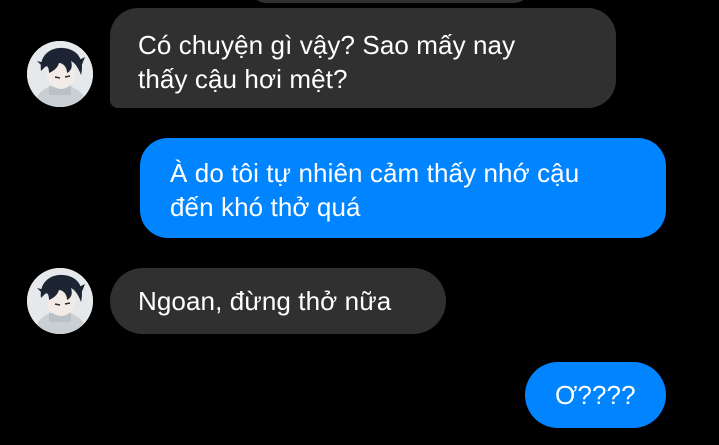 The image size is (719, 445). Describe the element at coordinates (390, 1) in the screenshot. I see `previous-message-bubble` at that location.